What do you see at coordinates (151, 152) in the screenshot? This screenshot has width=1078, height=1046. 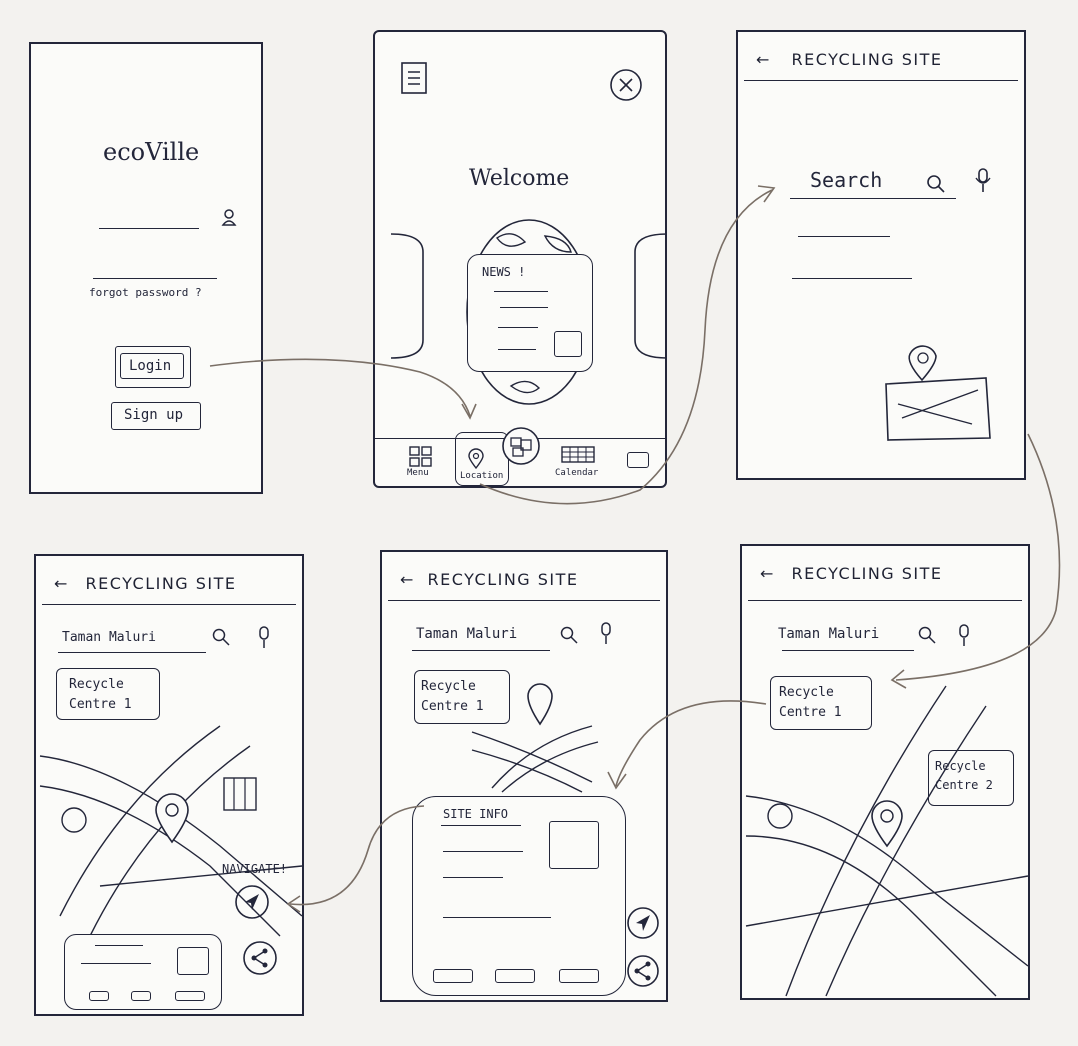 I see `app-logo: ecoVille` at bounding box center [151, 152].